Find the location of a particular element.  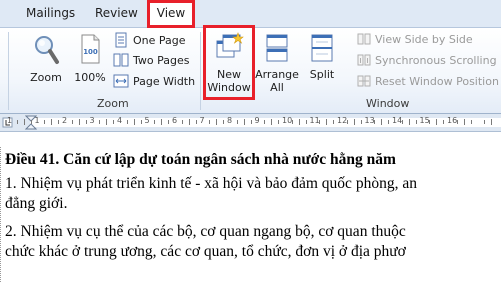

arrange-all-icon is located at coordinates (277, 48).